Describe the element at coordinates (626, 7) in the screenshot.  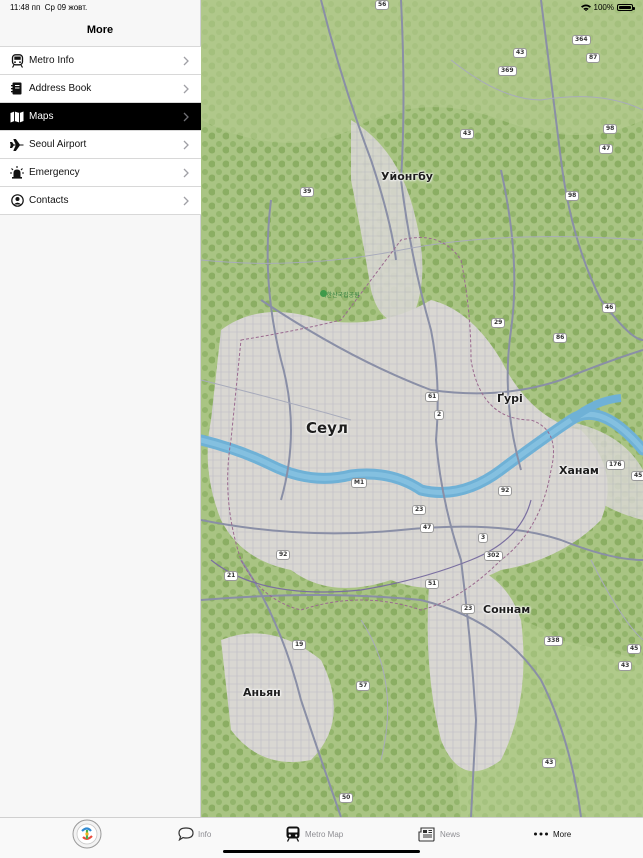
I see `battery-icon` at that location.